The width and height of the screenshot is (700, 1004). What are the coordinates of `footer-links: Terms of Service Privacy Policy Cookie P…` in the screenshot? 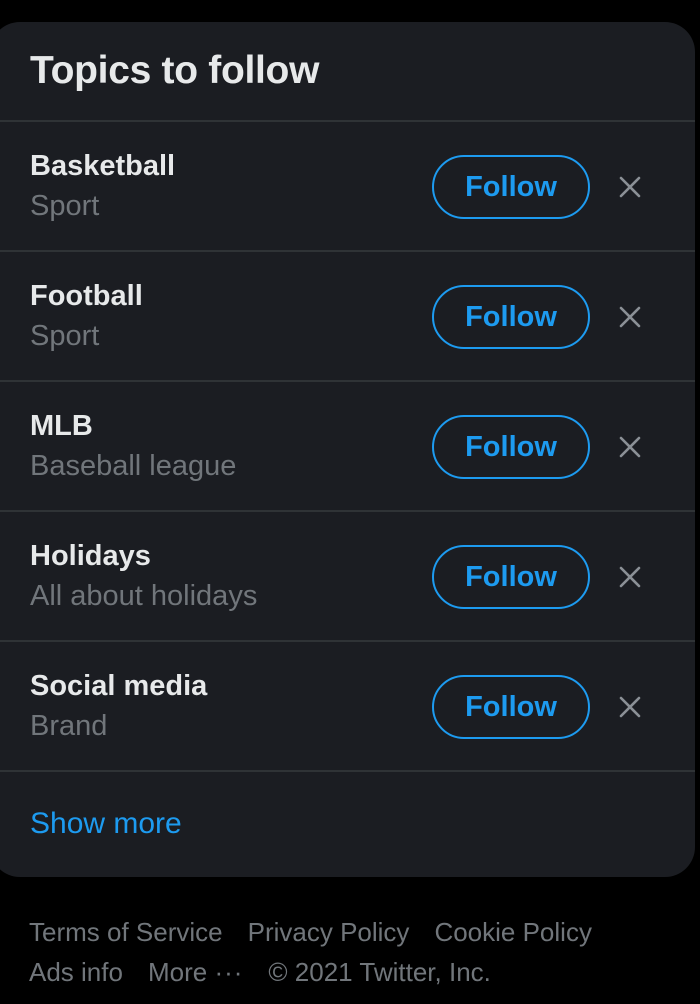 It's located at (354, 952).